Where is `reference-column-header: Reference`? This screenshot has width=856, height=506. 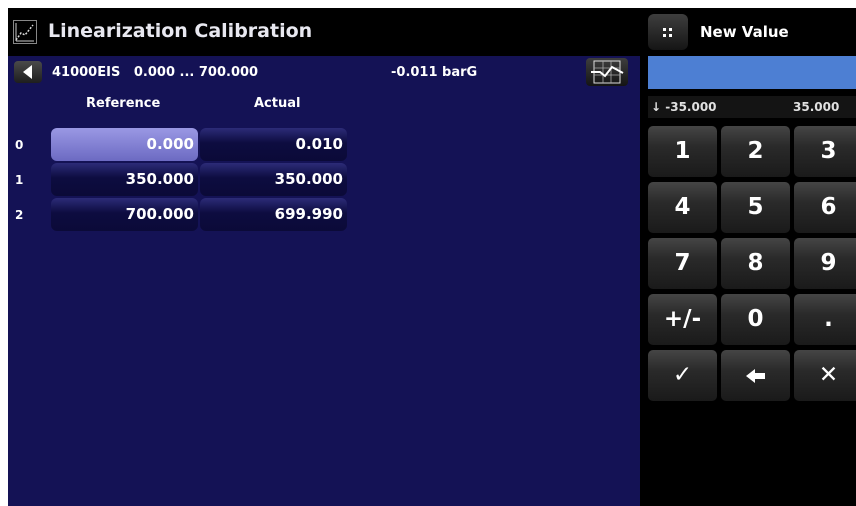 reference-column-header: Reference is located at coordinates (123, 103).